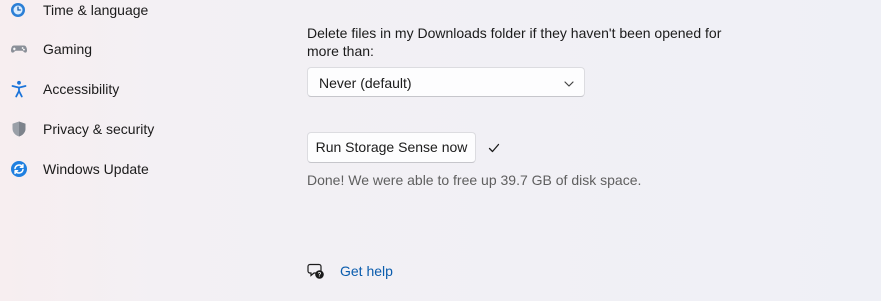 This screenshot has width=881, height=301. What do you see at coordinates (365, 83) in the screenshot?
I see `dropdown-selected-value: Never (default)` at bounding box center [365, 83].